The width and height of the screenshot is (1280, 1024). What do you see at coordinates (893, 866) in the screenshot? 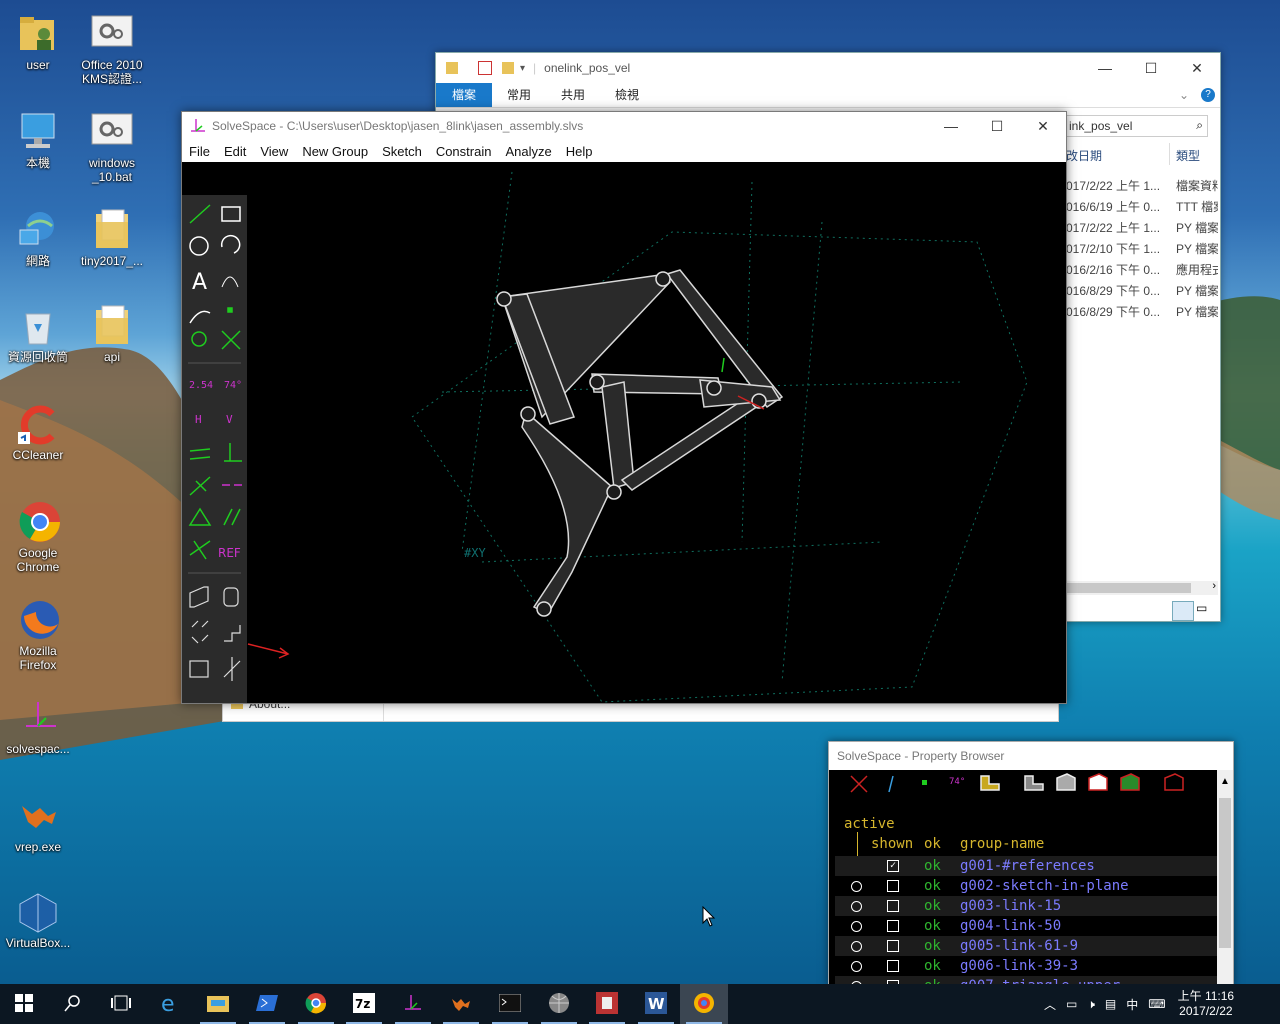
I see `shown-checkbox: ✓` at bounding box center [893, 866].